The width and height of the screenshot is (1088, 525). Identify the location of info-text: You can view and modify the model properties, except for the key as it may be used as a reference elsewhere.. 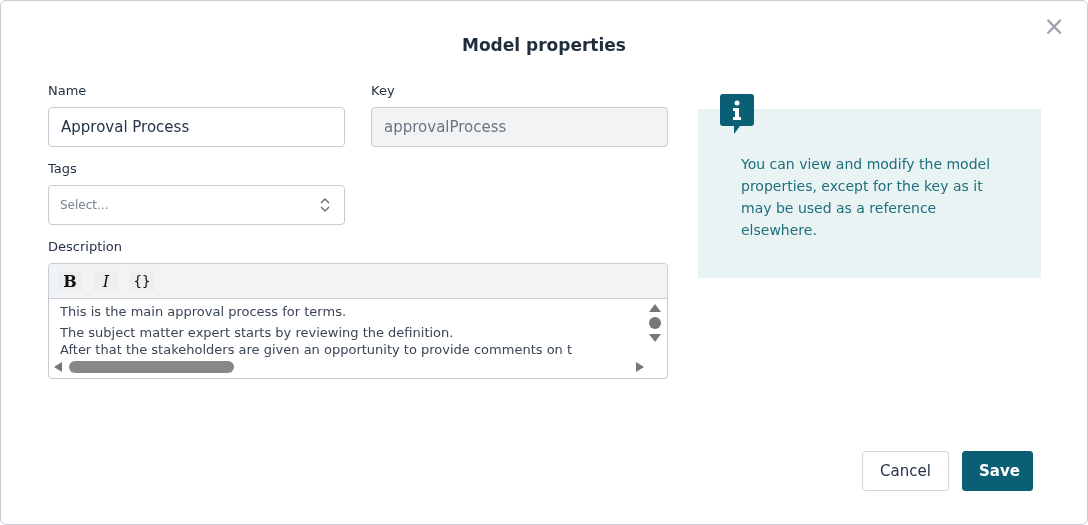
(866, 197).